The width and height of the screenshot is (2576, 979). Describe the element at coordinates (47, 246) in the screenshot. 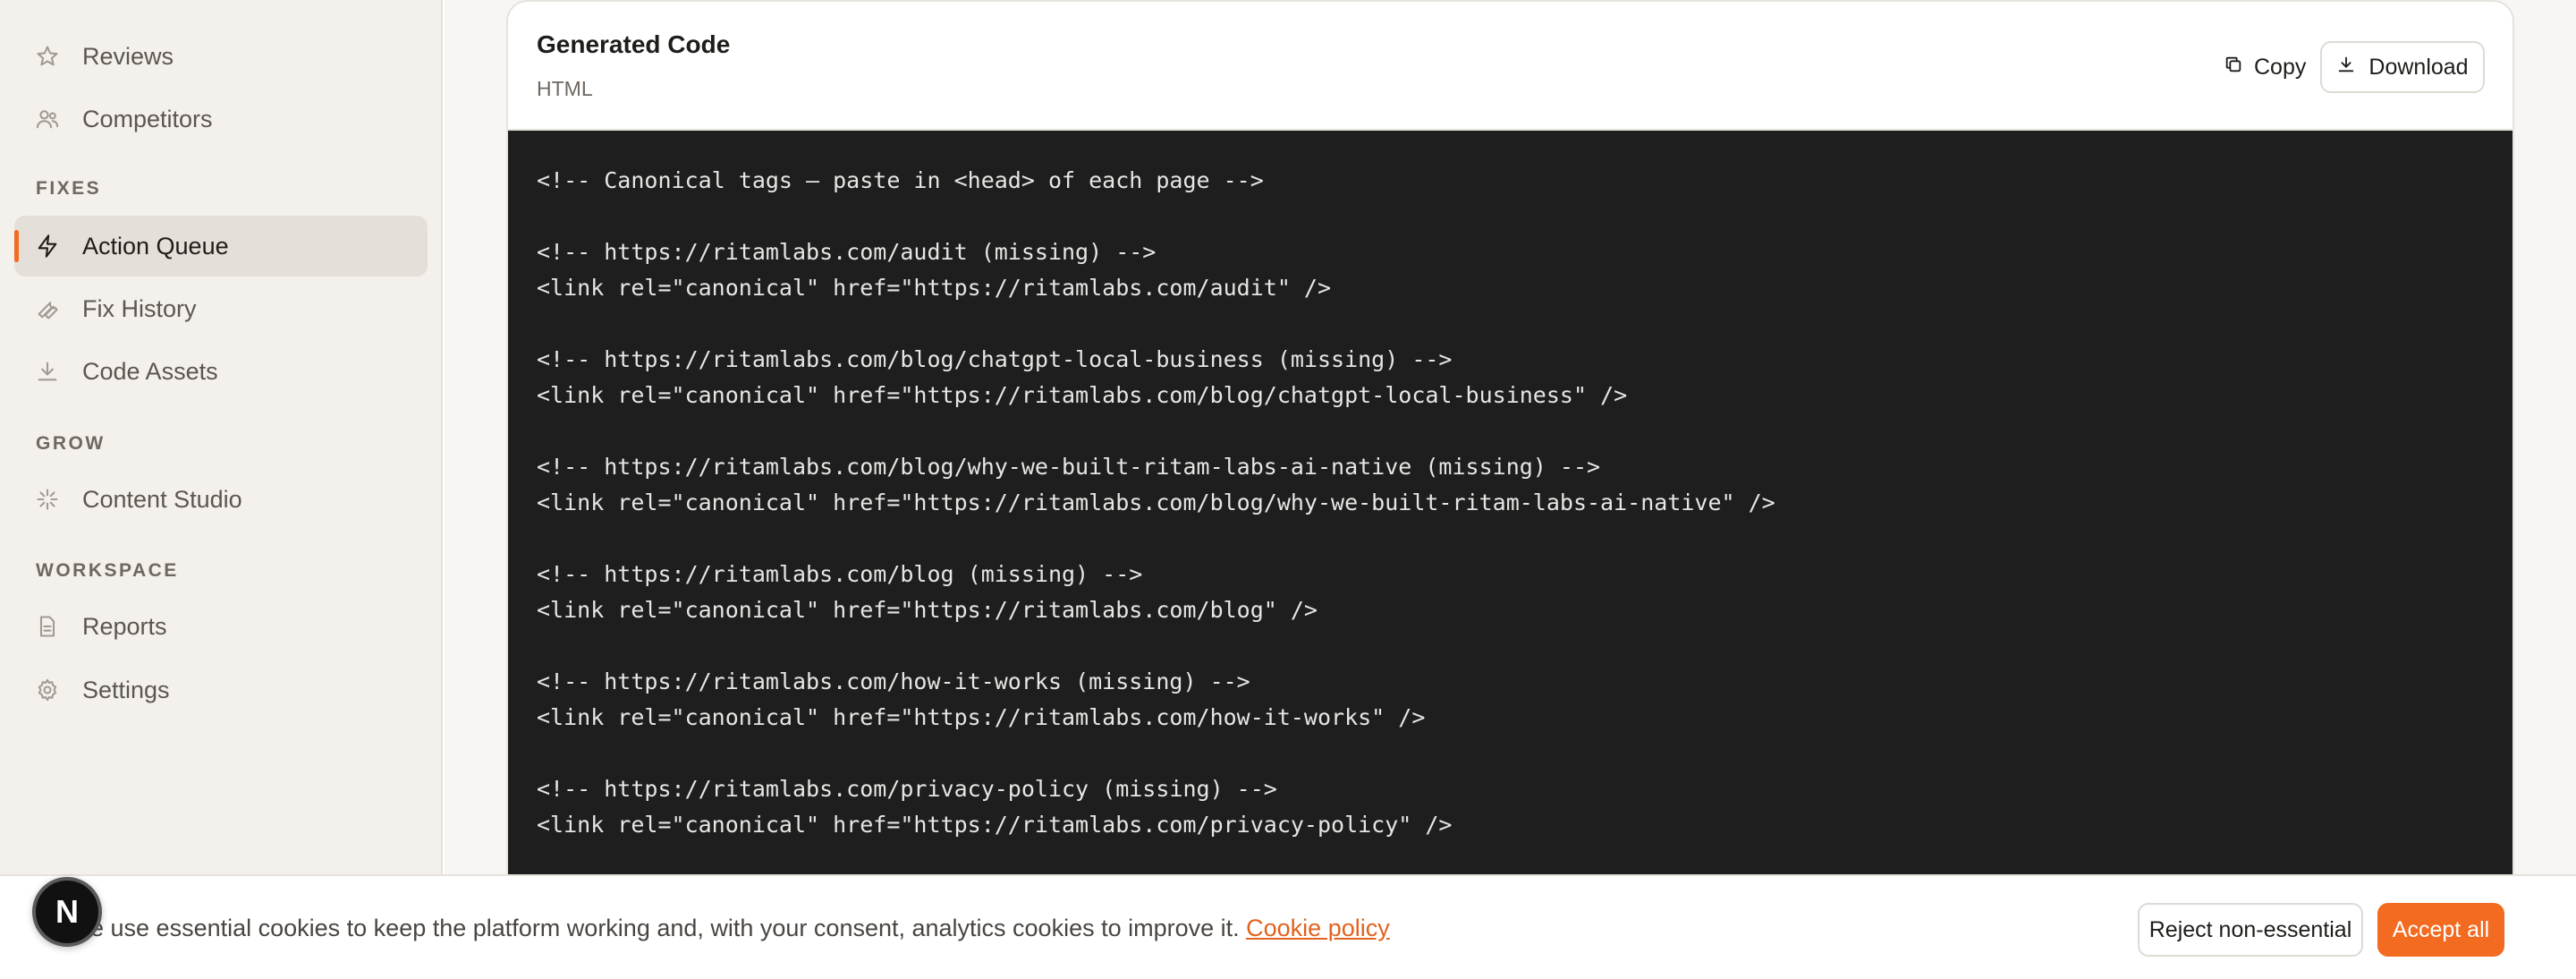

I see `lightning-icon` at that location.